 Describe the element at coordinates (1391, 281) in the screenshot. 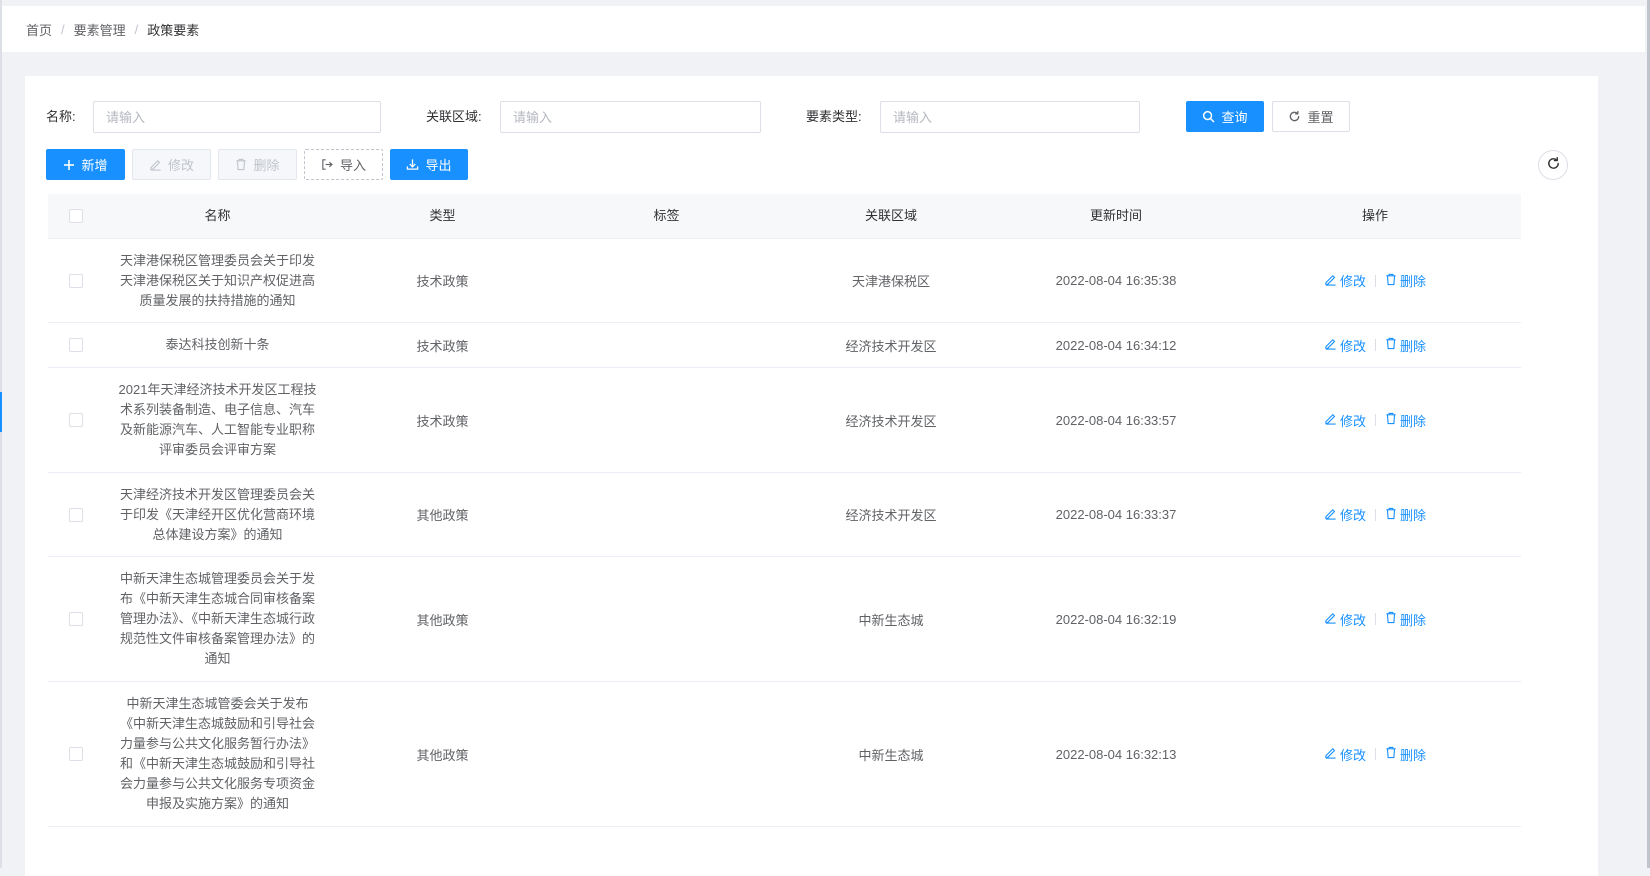

I see `trash-icon` at that location.